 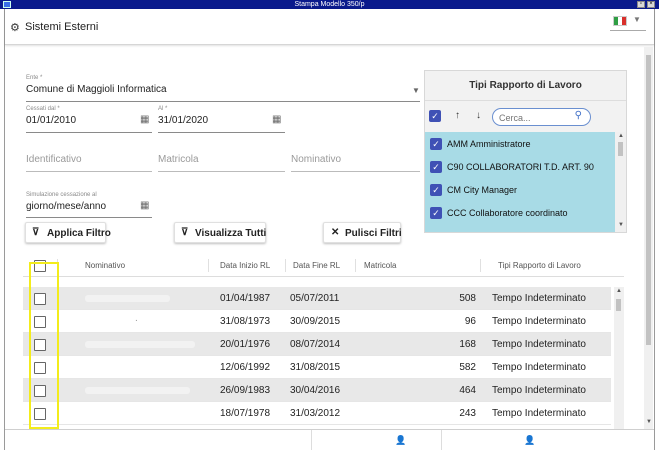 I want to click on page-header: ⚙ Sistemi Esterni ▼, so click(x=329, y=27).